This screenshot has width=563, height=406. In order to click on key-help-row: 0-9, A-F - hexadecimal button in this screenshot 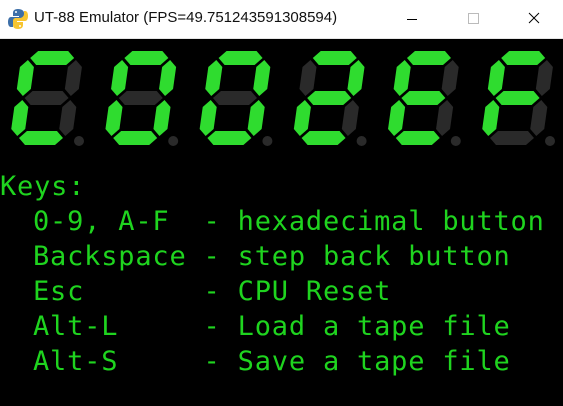, I will do `click(272, 222)`.